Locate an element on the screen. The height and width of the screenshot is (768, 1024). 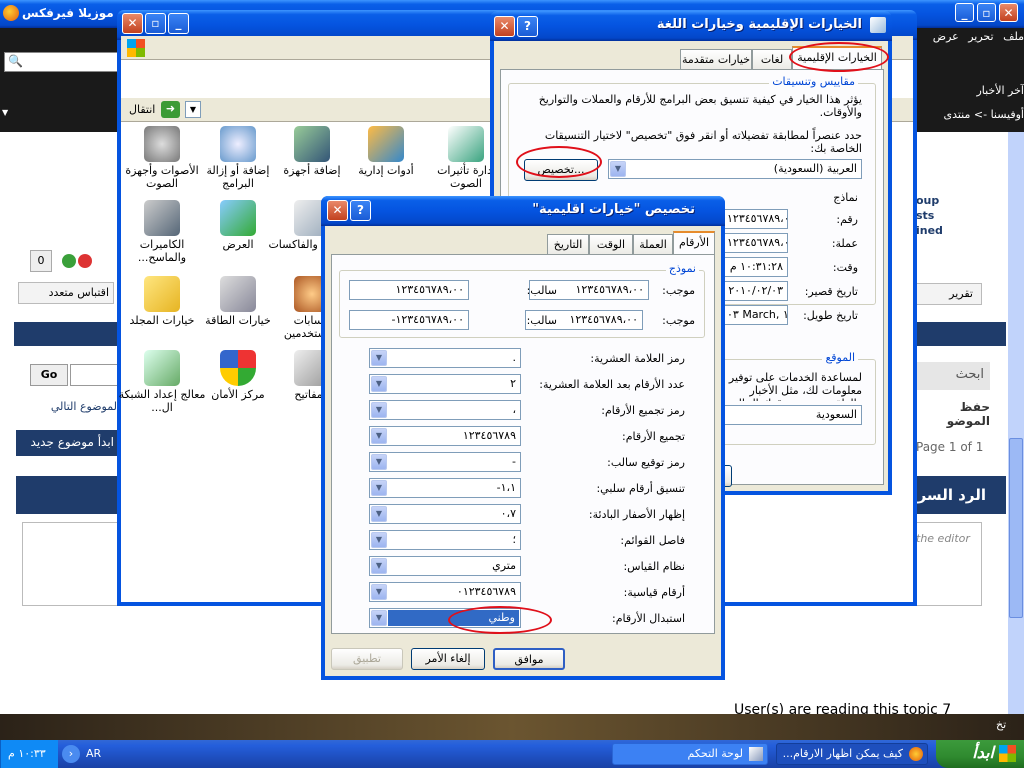
annotation-substitution is located at coordinates (500, 620).